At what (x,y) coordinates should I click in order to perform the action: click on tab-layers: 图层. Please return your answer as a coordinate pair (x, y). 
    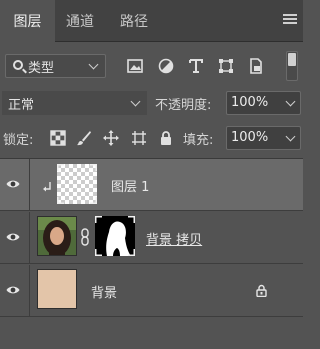
    Looking at the image, I should click on (27, 21).